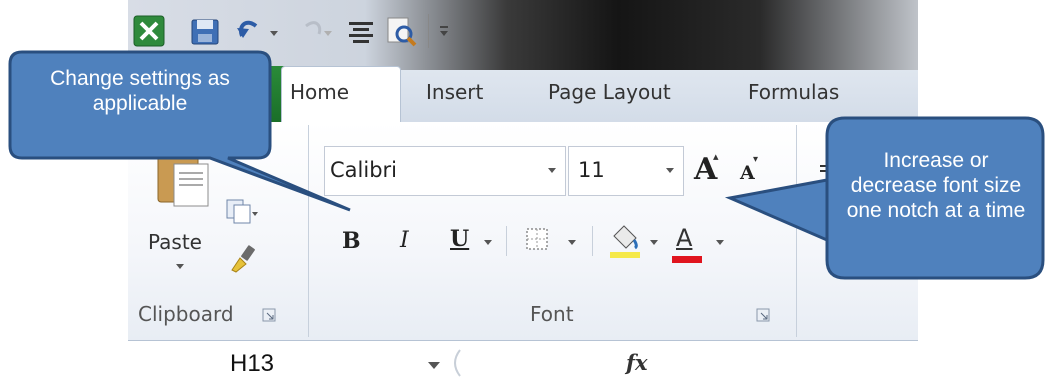 The image size is (1046, 385). I want to click on left-callout-text: Change settings as applicable, so click(140, 91).